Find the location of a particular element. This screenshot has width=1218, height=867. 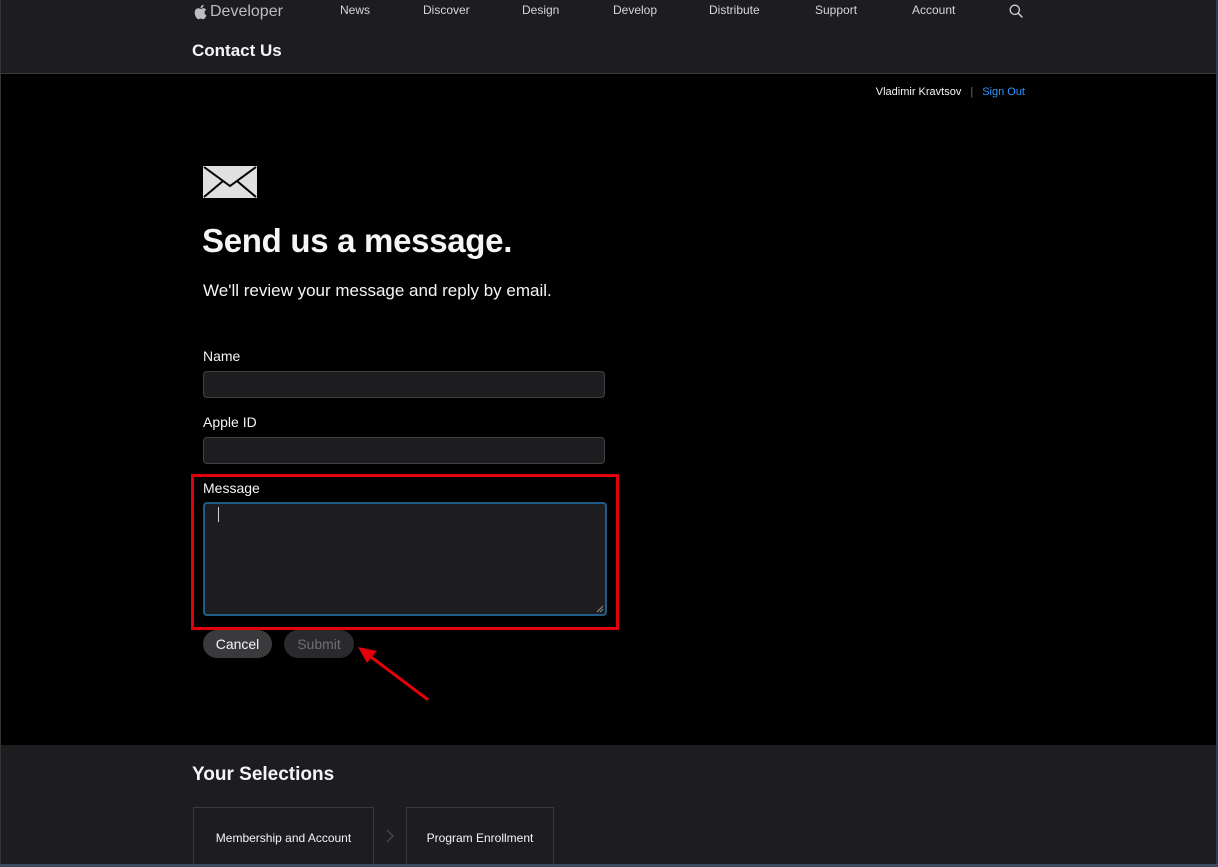

message-label: Message is located at coordinates (231, 488).